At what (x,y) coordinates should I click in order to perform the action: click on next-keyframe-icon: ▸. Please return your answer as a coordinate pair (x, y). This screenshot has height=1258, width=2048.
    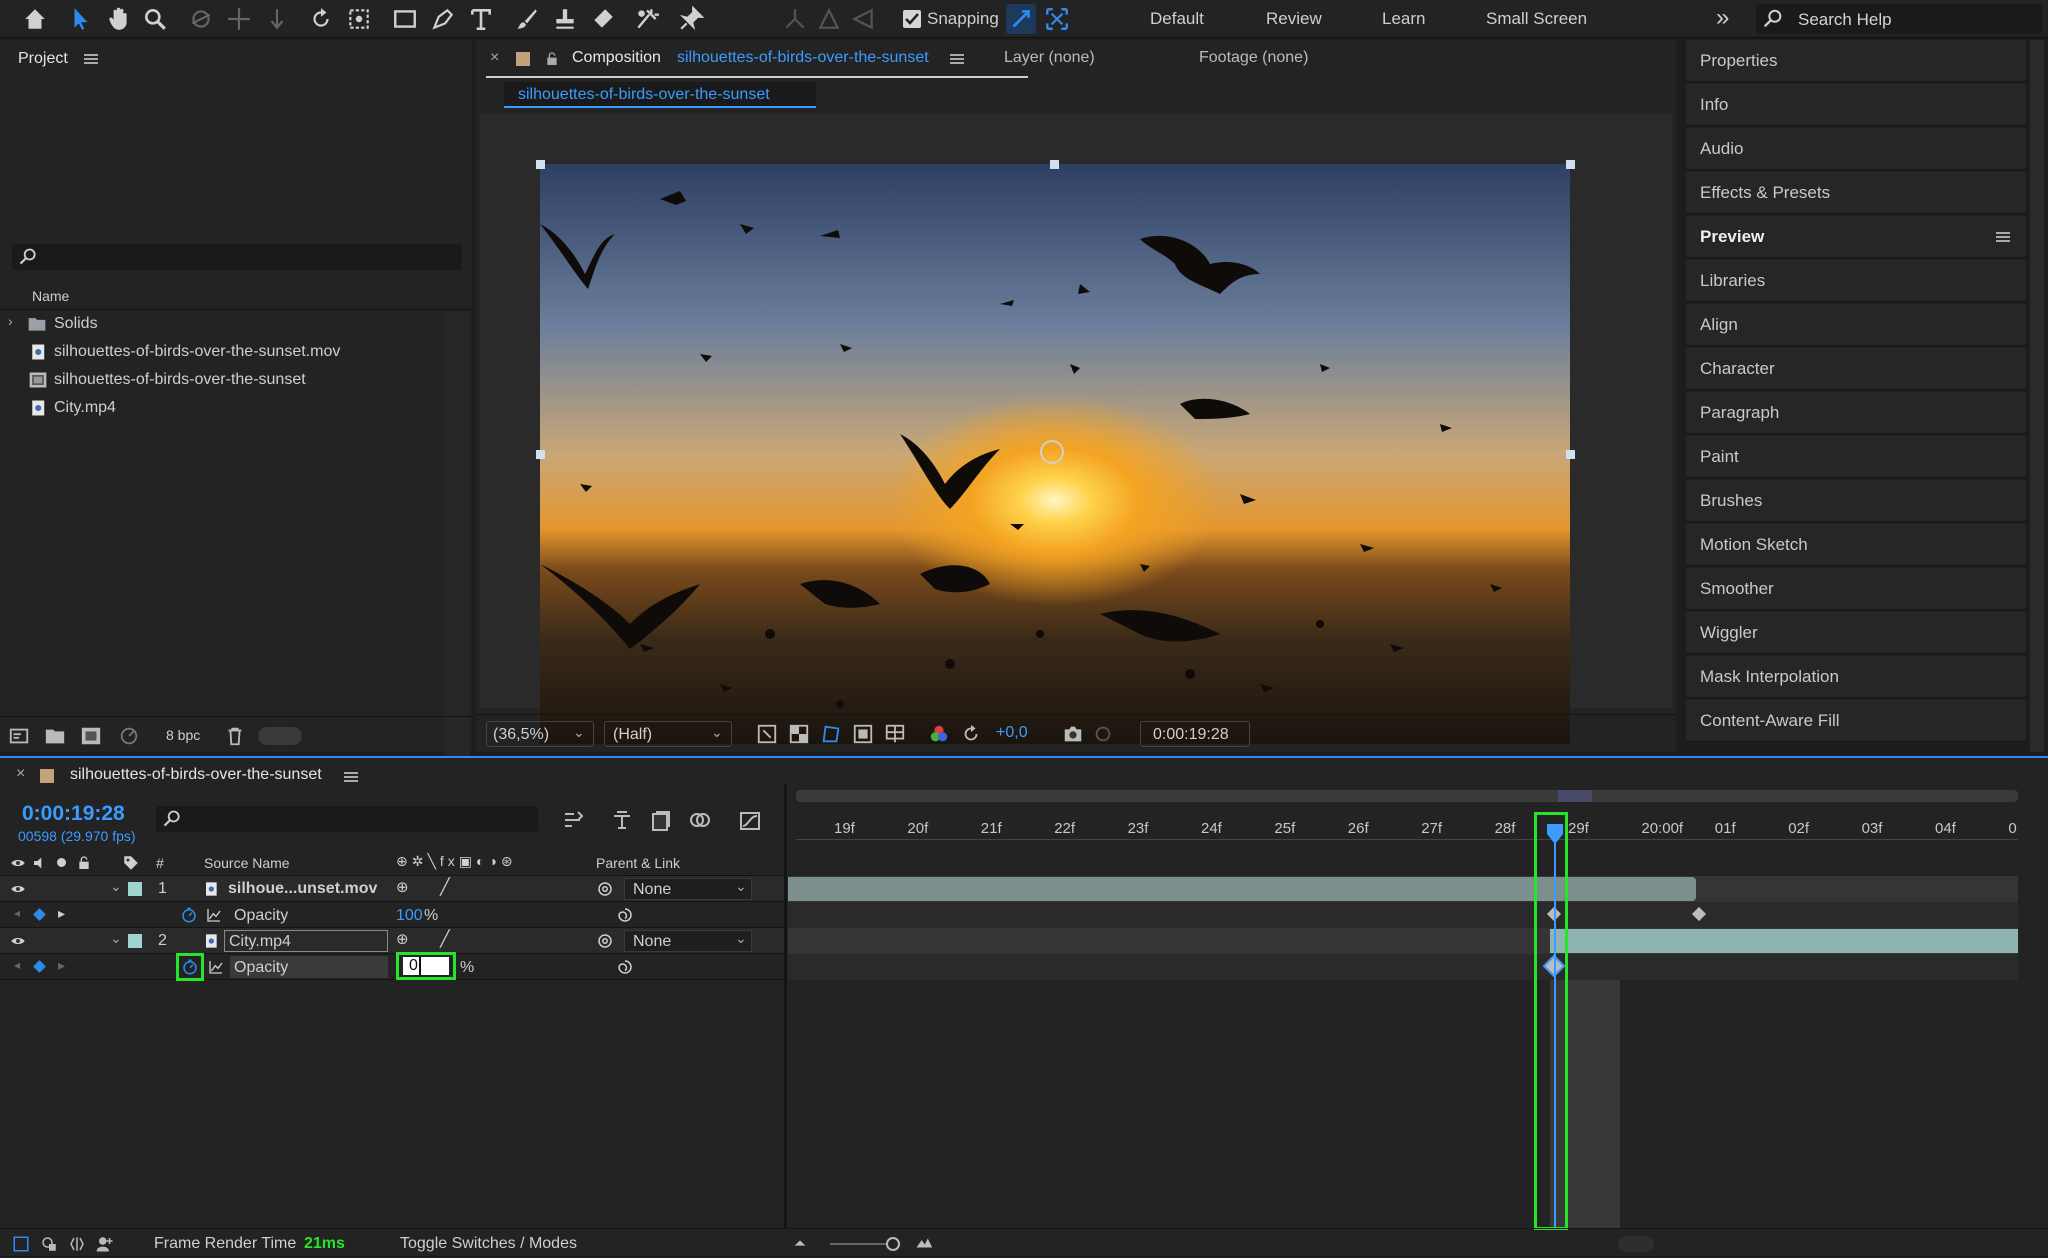
    Looking at the image, I should click on (61, 913).